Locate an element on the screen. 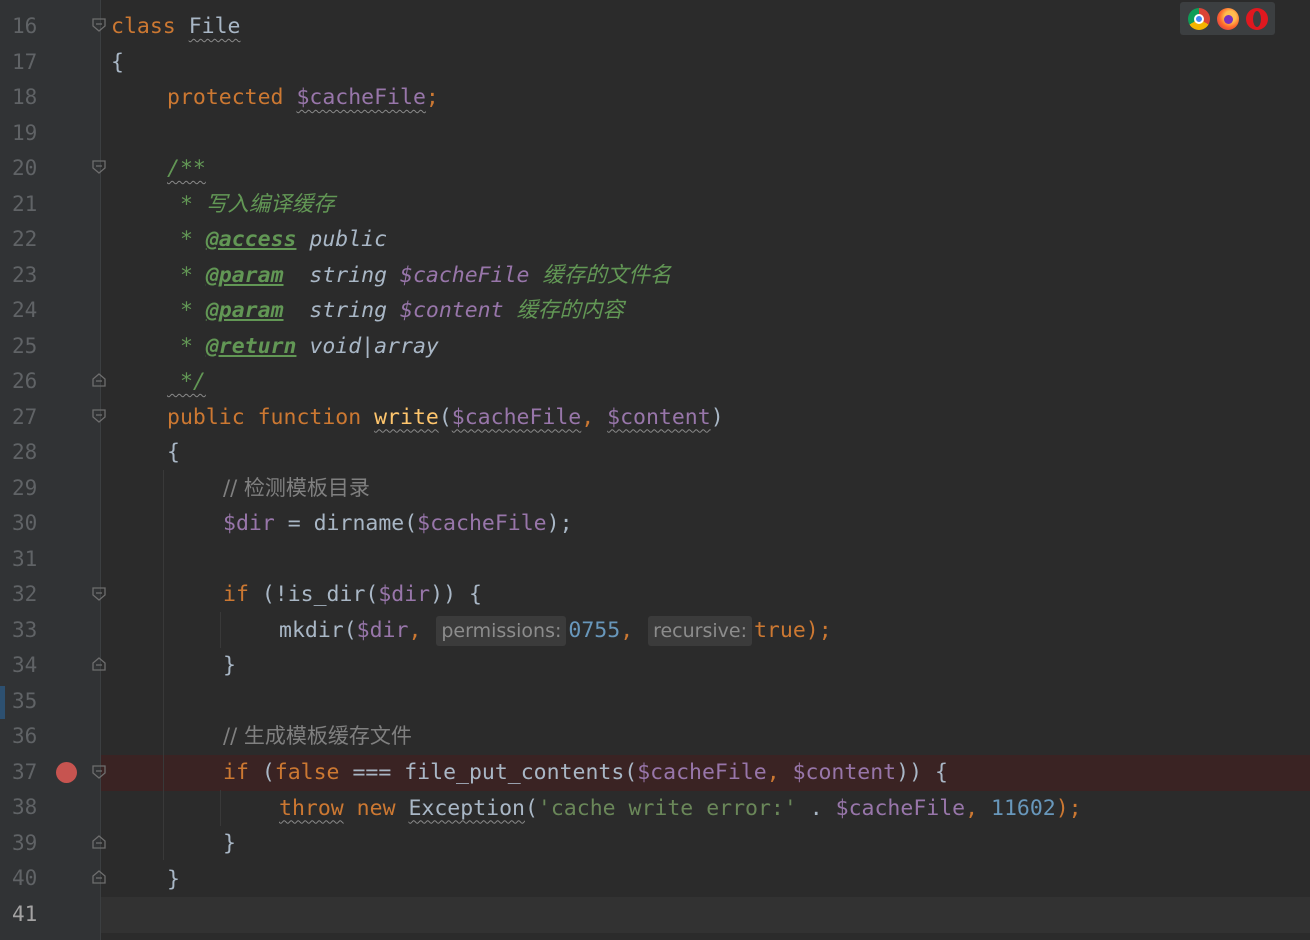 This screenshot has width=1310, height=940. line-number: 22 is located at coordinates (32, 240).